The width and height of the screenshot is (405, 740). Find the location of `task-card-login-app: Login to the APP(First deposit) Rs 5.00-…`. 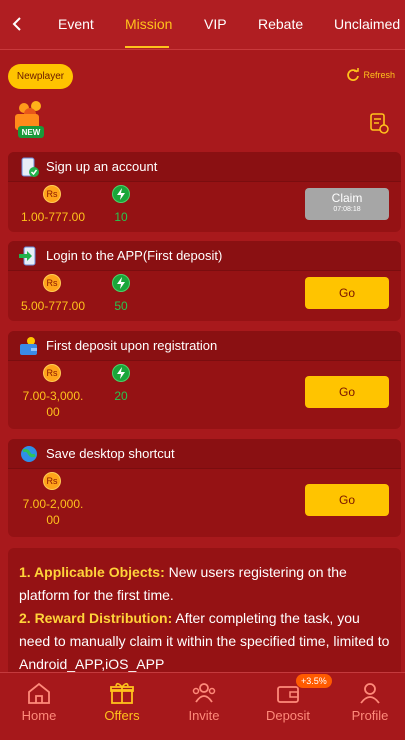

task-card-login-app: Login to the APP(First deposit) Rs 5.00-… is located at coordinates (204, 281).